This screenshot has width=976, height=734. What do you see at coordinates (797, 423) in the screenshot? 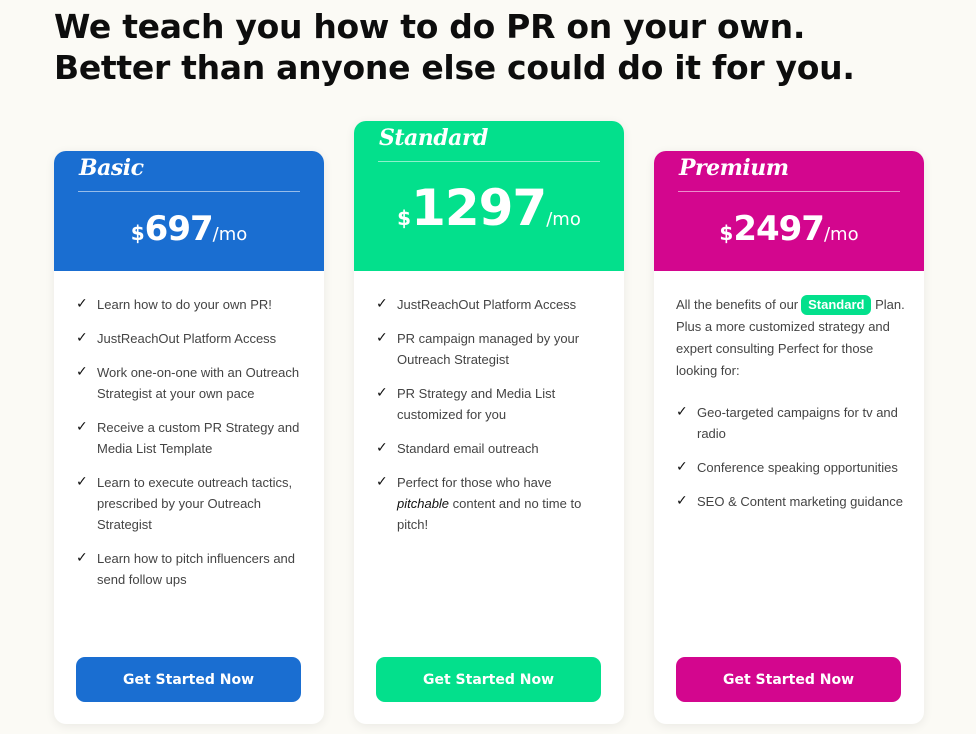
I see `feature-text: Geo-targeted campaigns for tv and radio` at bounding box center [797, 423].